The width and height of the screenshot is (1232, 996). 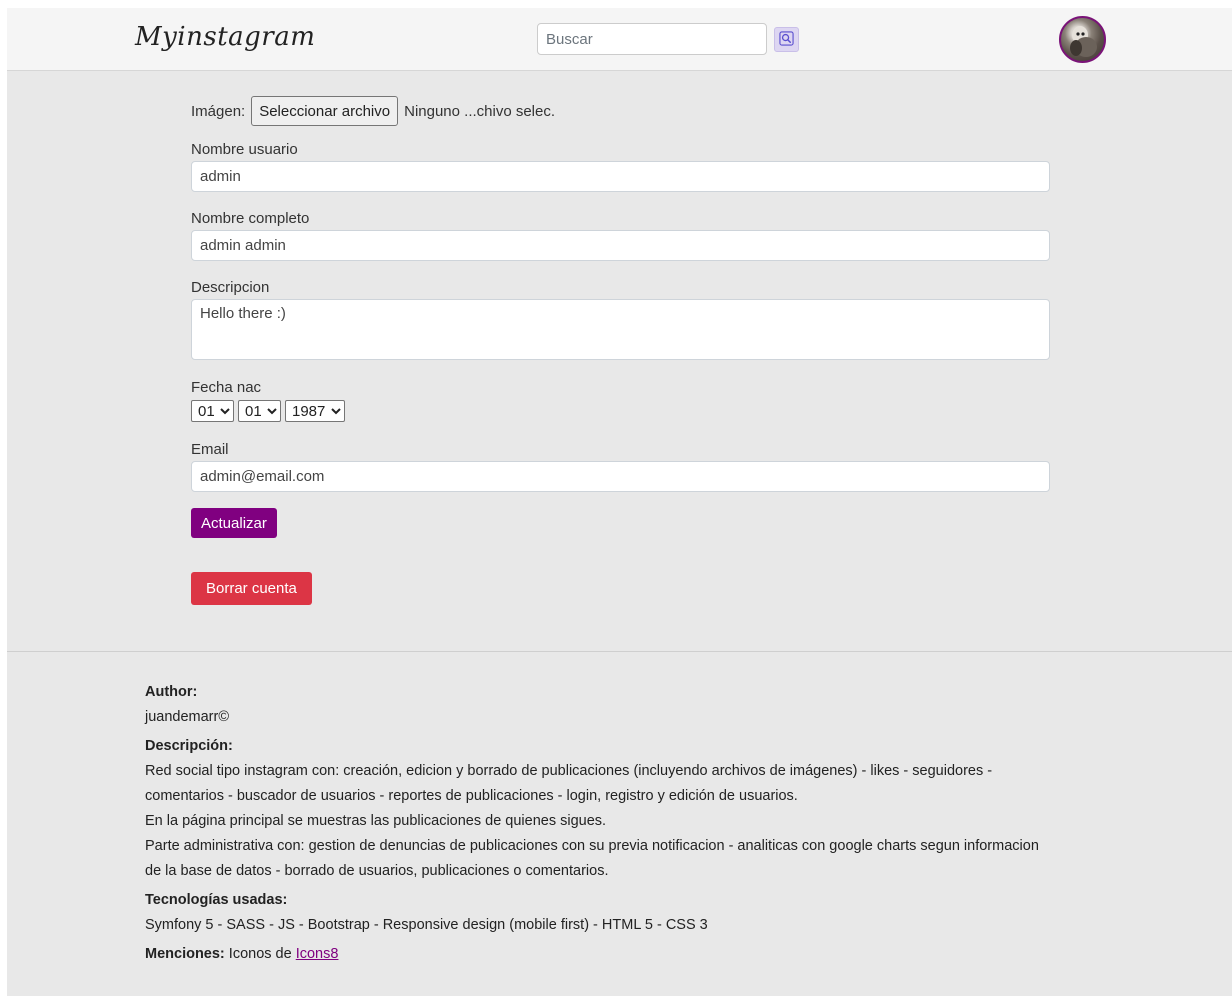 I want to click on image-label: Imágen:, so click(x=218, y=111).